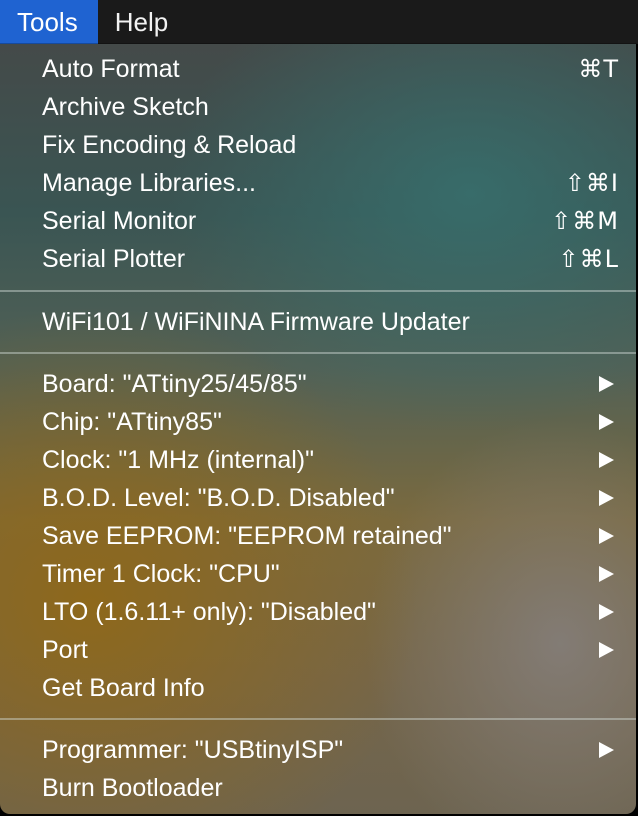 This screenshot has height=816, width=638. I want to click on menu-item-programmer: Programmer: "USBtinyISP", so click(318, 750).